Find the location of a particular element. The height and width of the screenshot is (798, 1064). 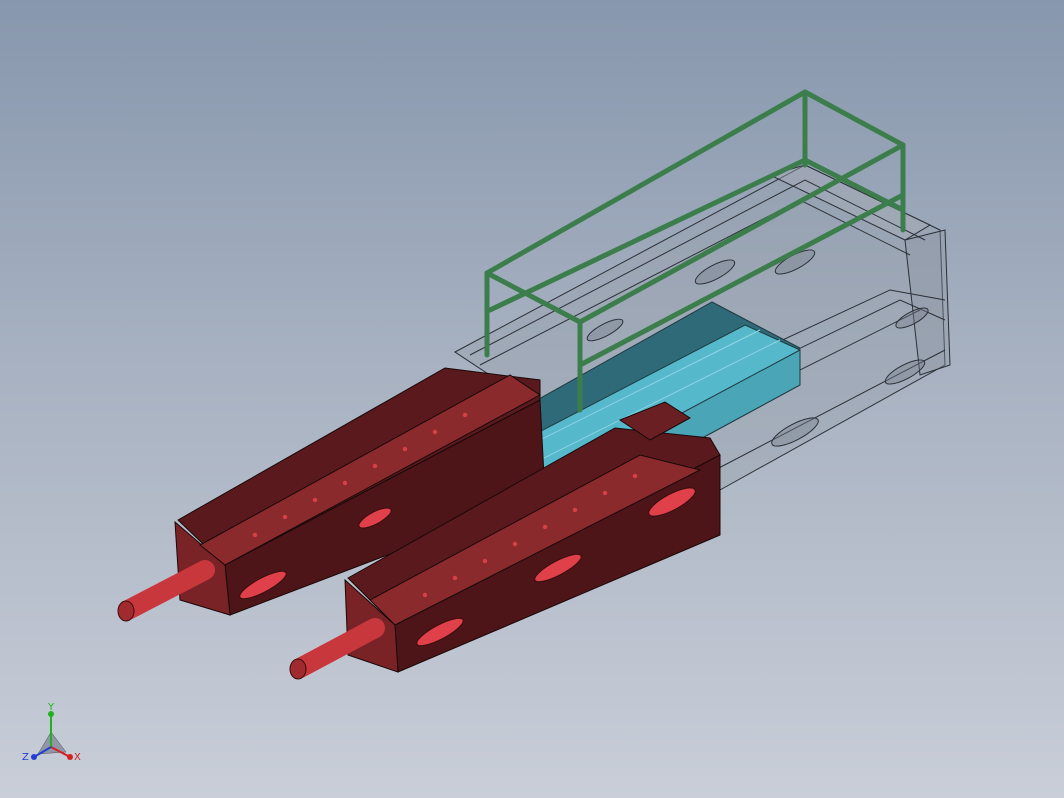

x-axis-label: X is located at coordinates (77, 757).